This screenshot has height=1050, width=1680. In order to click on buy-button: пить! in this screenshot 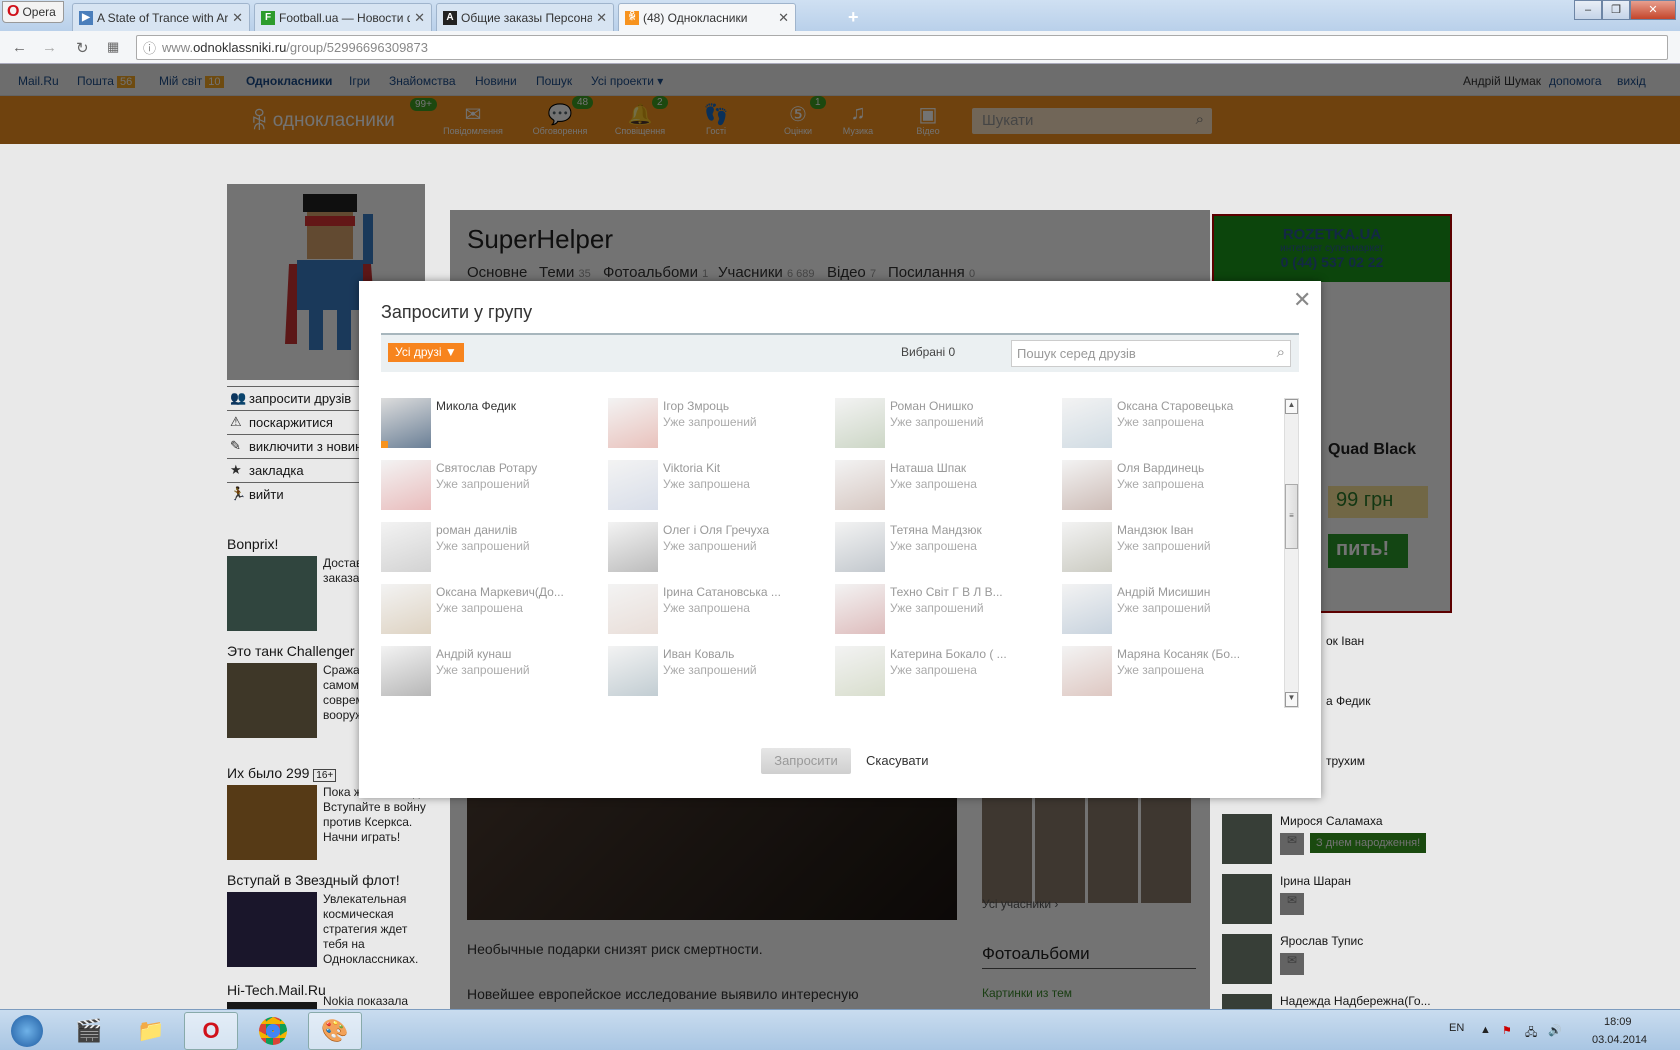, I will do `click(1368, 551)`.